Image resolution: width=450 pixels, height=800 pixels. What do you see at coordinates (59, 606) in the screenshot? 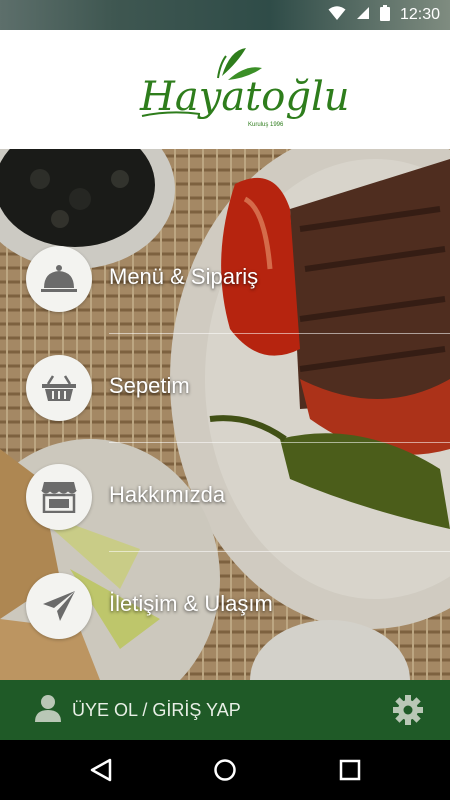
I see `paper-plane-icon` at bounding box center [59, 606].